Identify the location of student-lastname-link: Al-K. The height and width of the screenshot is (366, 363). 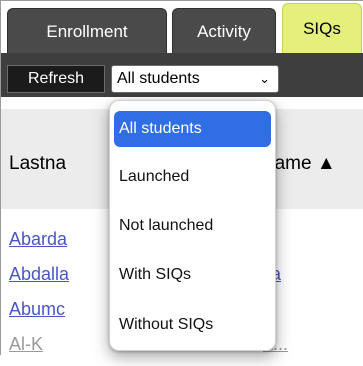
(26, 344).